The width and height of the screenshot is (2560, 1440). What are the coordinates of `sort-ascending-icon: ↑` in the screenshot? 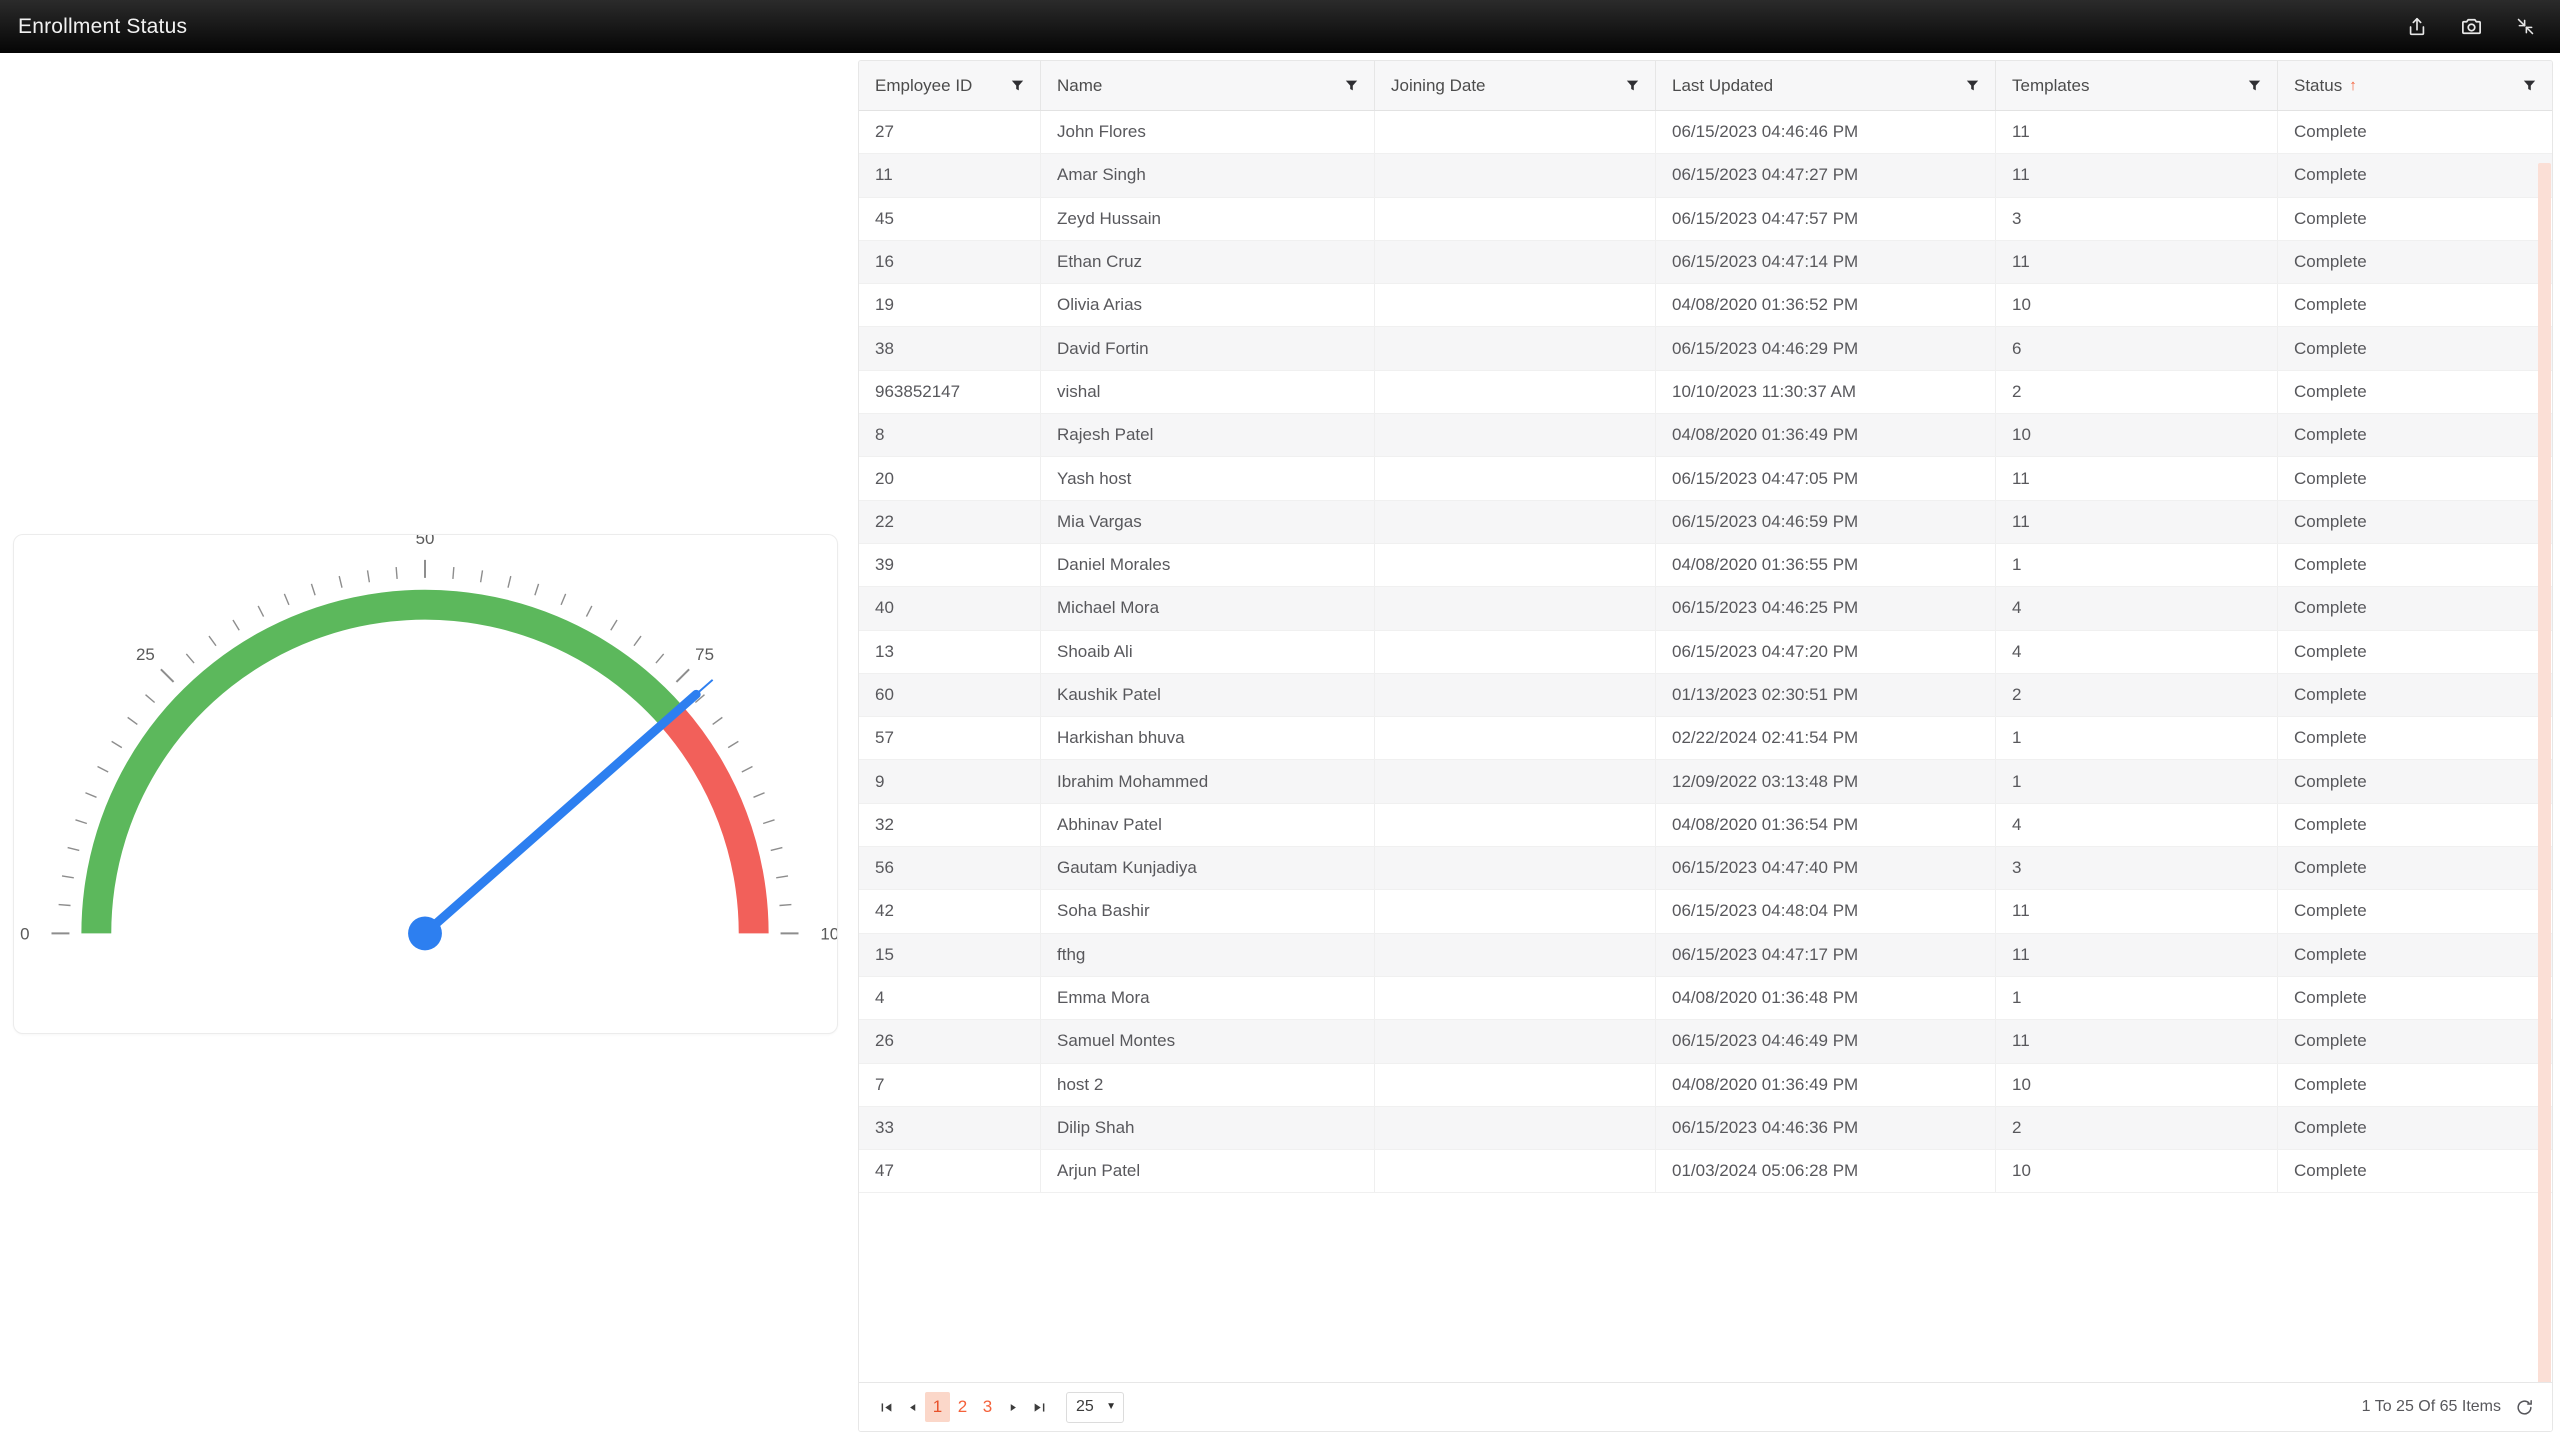 It's located at (2353, 85).